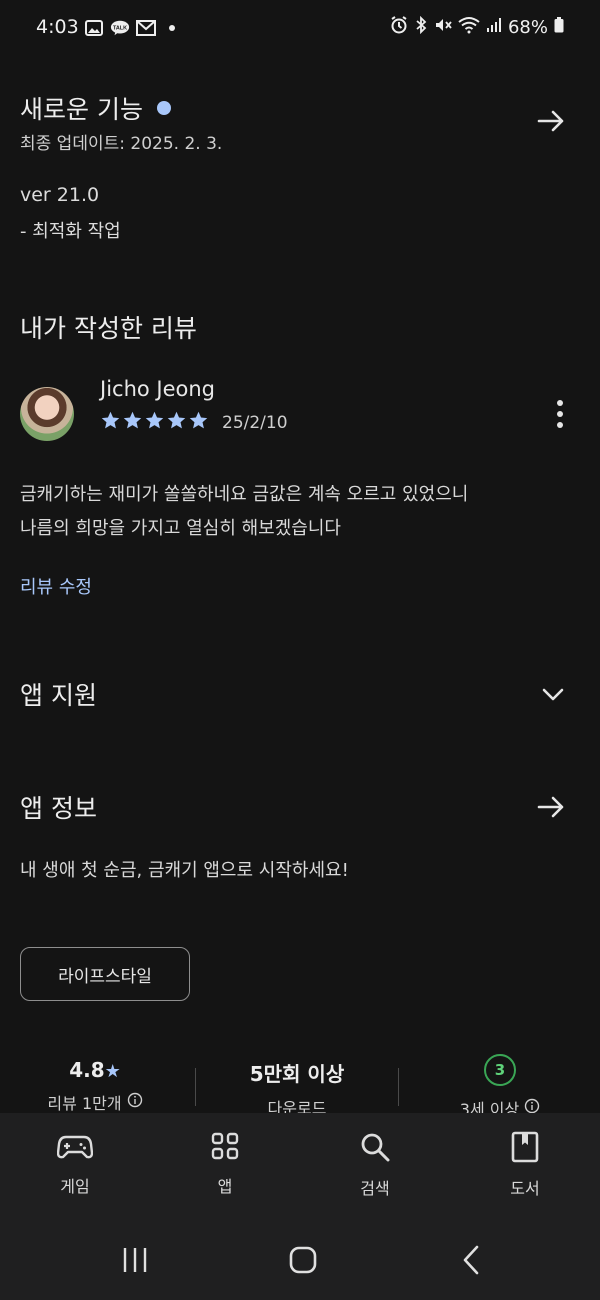 This screenshot has height=1300, width=600. What do you see at coordinates (133, 28) in the screenshot?
I see `status-left-icons: TALK` at bounding box center [133, 28].